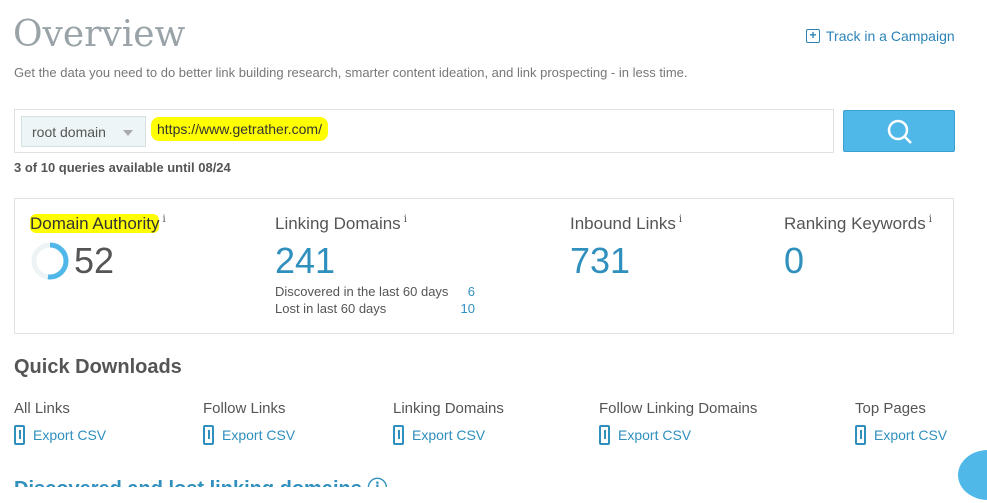 The image size is (987, 503). What do you see at coordinates (200, 481) in the screenshot?
I see `section-heading: Discovered and lost linking domains ⓘ` at bounding box center [200, 481].